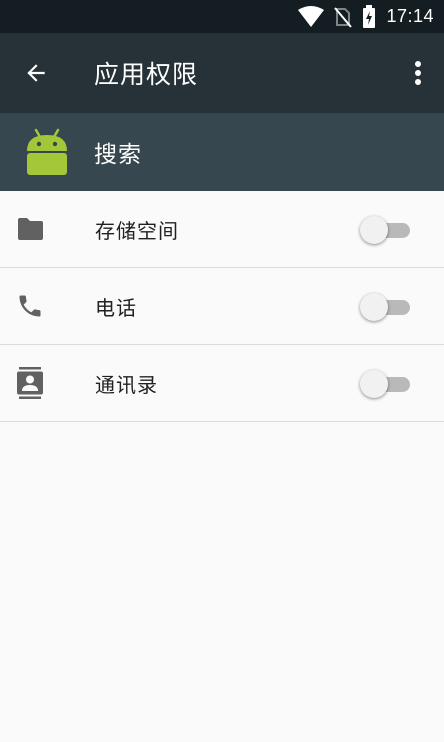 The width and height of the screenshot is (444, 742). I want to click on page-title: 应用权限, so click(146, 74).